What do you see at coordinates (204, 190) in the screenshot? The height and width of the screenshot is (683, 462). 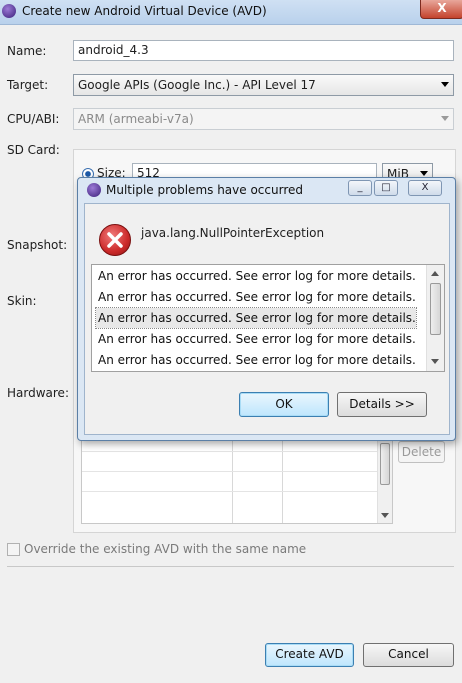 I see `dialog-title: Multiple problems have occurred` at bounding box center [204, 190].